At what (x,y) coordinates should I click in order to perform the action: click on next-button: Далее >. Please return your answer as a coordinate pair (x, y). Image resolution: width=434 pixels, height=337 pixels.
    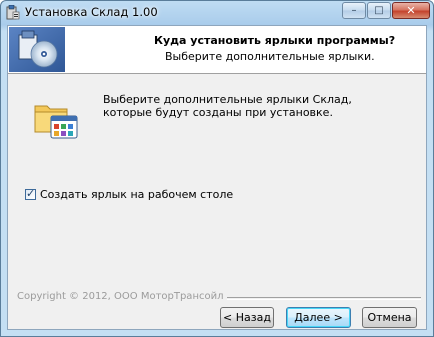
    Looking at the image, I should click on (318, 317).